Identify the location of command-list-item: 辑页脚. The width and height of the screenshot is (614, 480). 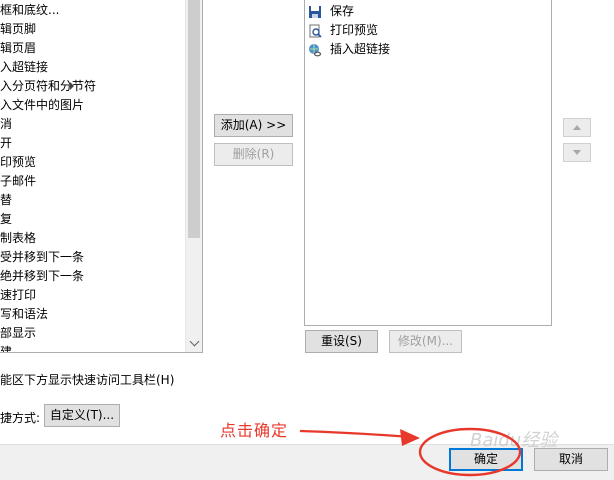
(18, 29).